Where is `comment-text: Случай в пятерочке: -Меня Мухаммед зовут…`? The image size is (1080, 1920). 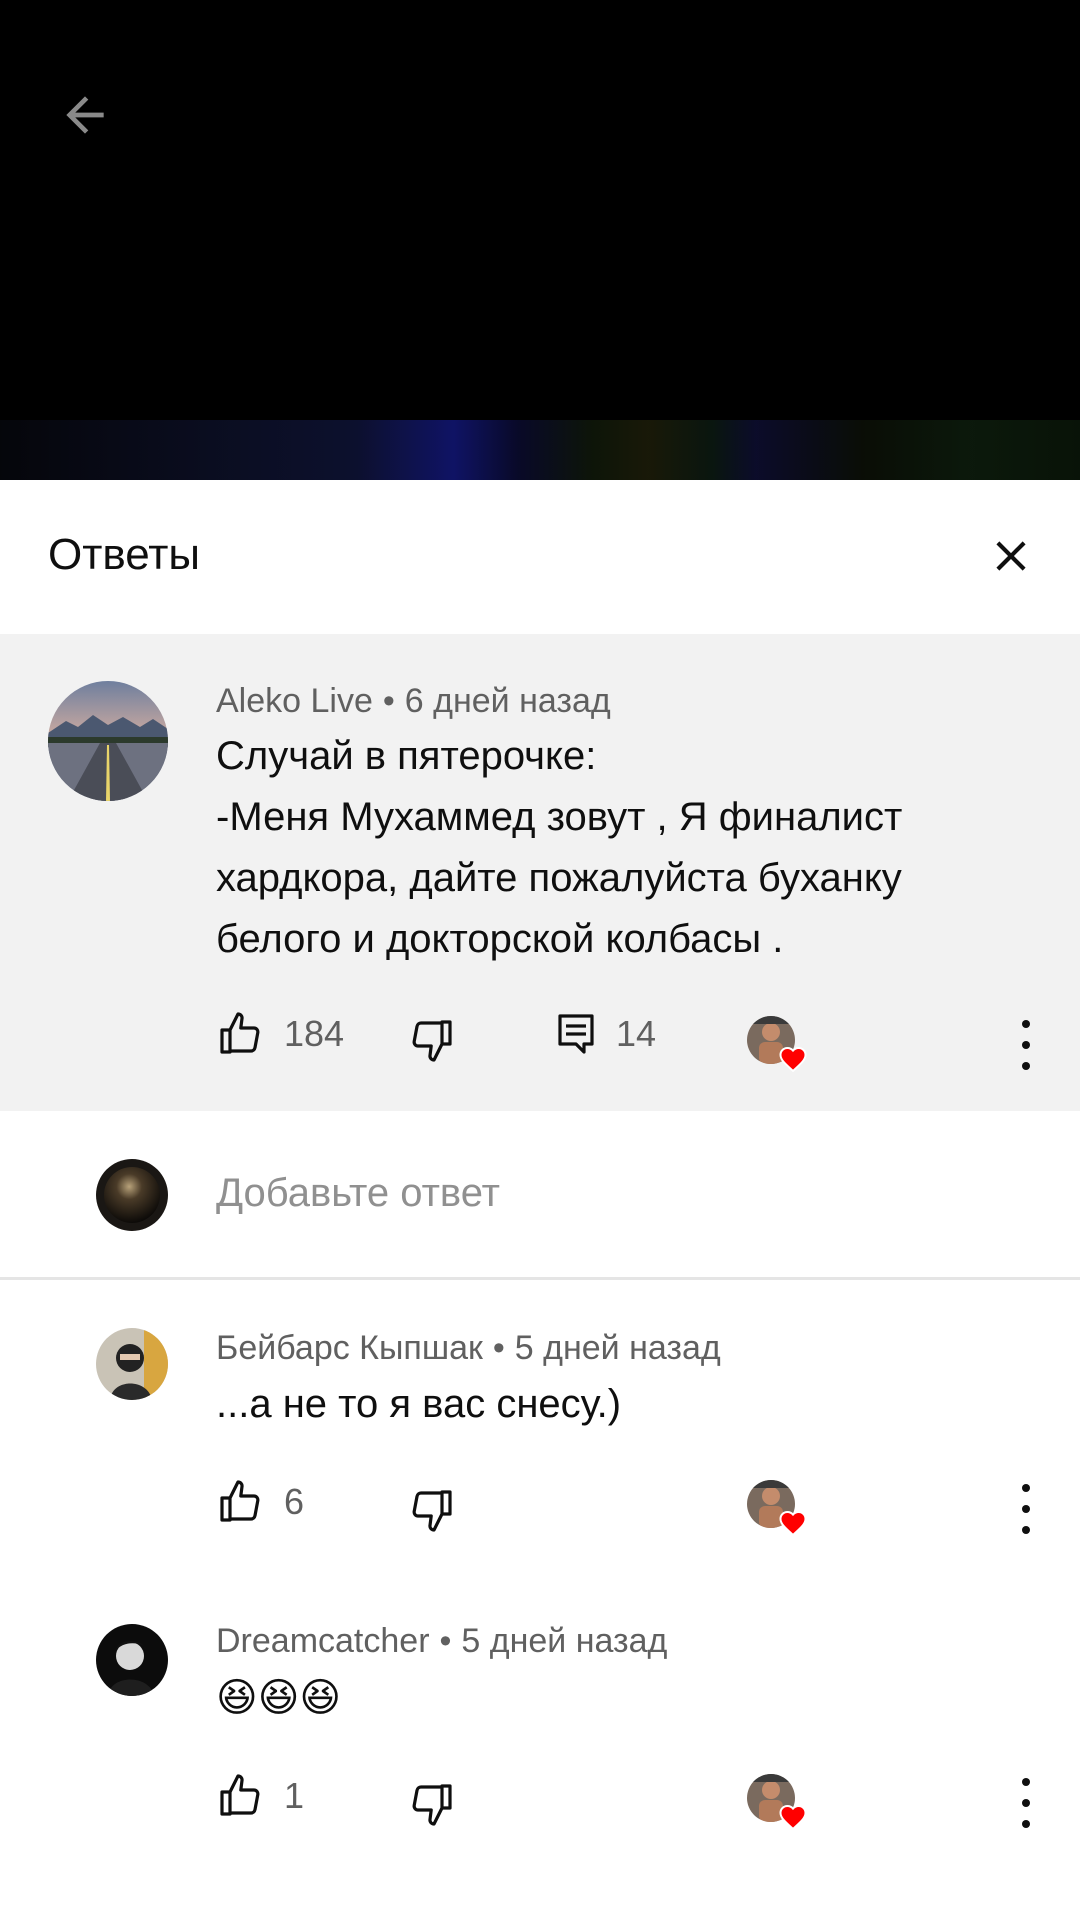 comment-text: Случай в пятерочке: -Меня Мухаммед зовут… is located at coordinates (559, 847).